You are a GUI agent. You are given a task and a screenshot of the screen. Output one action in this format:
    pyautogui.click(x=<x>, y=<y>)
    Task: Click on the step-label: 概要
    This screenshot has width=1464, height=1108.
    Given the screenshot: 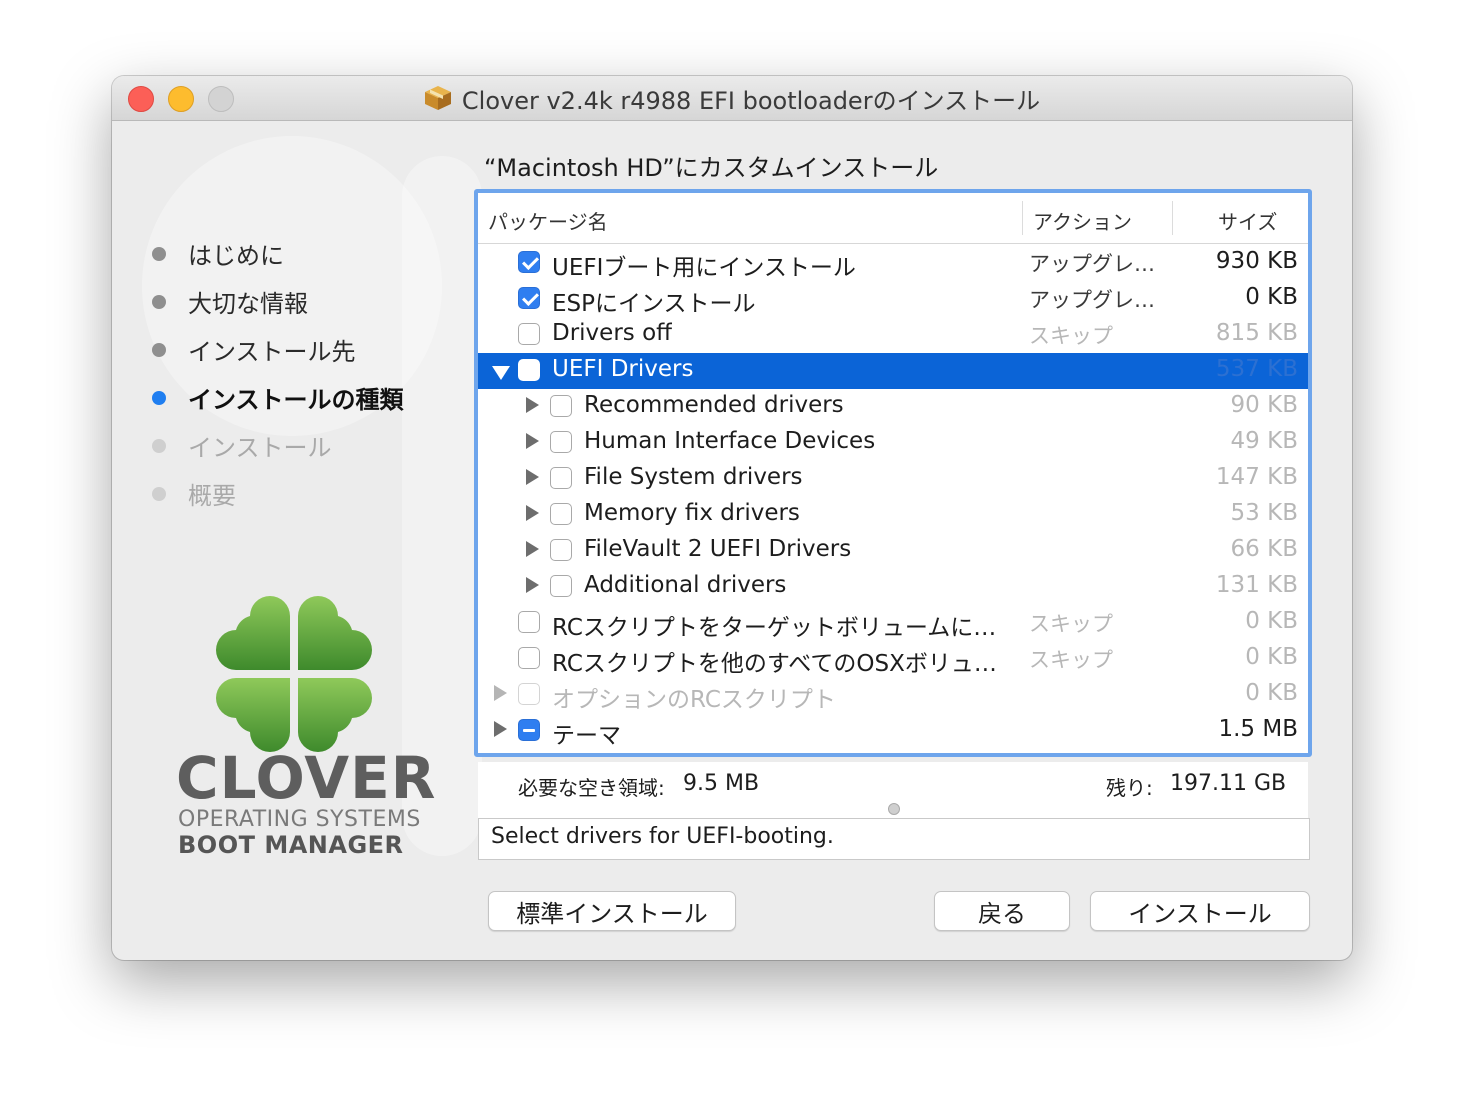 What is the action you would take?
    pyautogui.click(x=212, y=496)
    